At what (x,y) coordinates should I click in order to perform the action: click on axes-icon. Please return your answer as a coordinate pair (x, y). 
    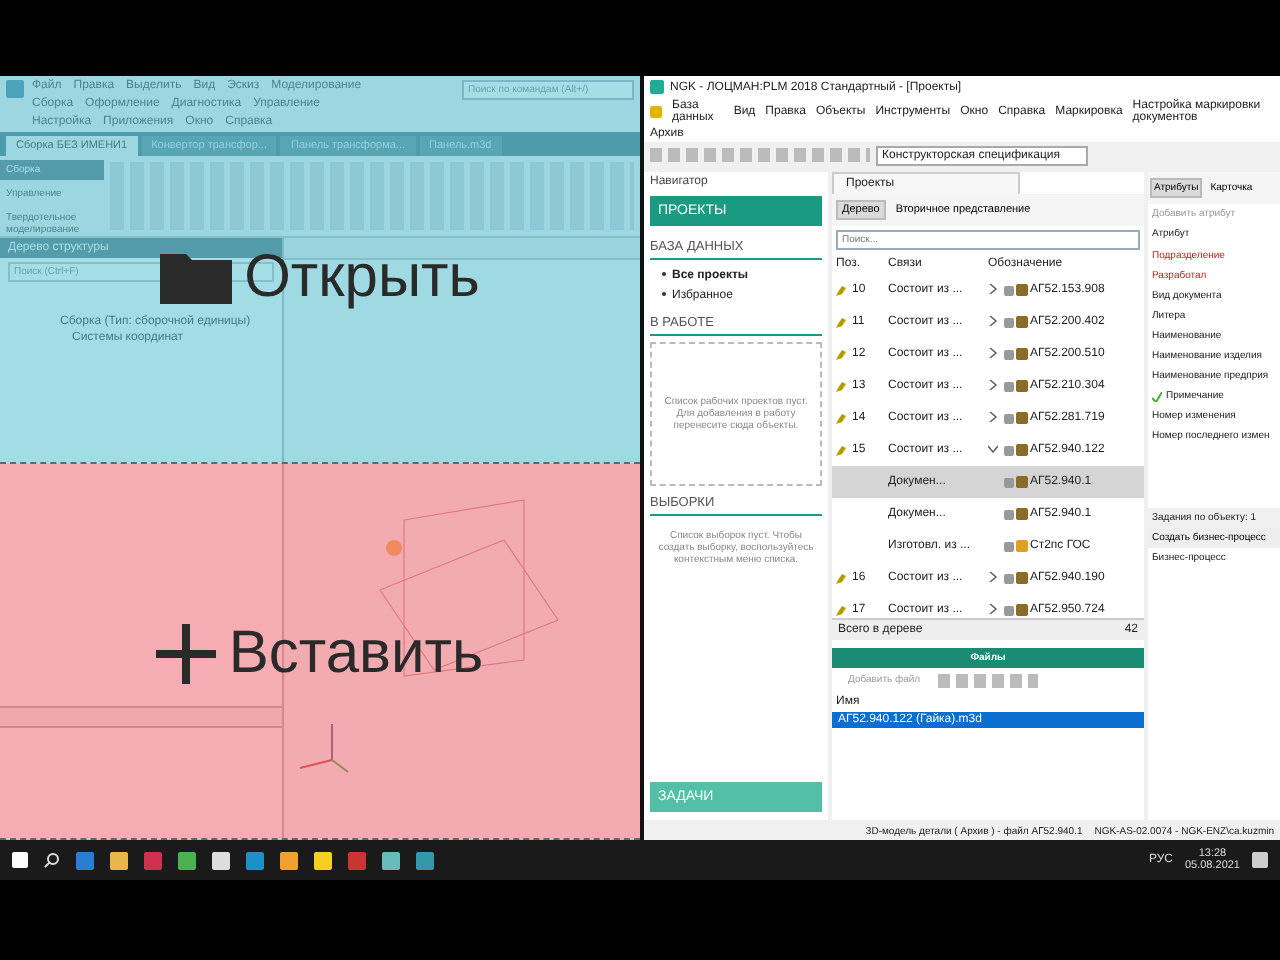
    Looking at the image, I should click on (324, 748).